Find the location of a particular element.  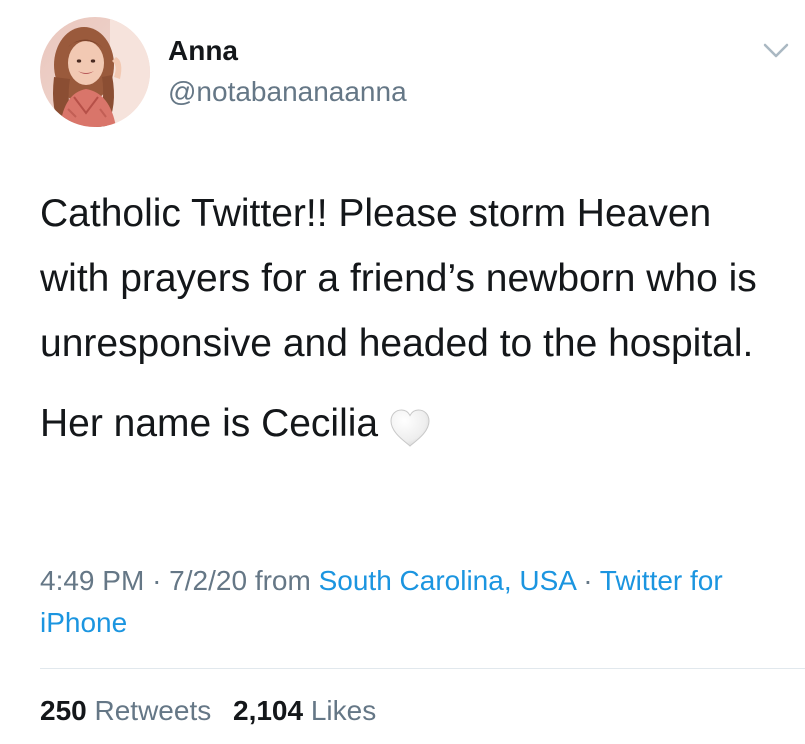

user-handle: @notabananaanna is located at coordinates (287, 92).